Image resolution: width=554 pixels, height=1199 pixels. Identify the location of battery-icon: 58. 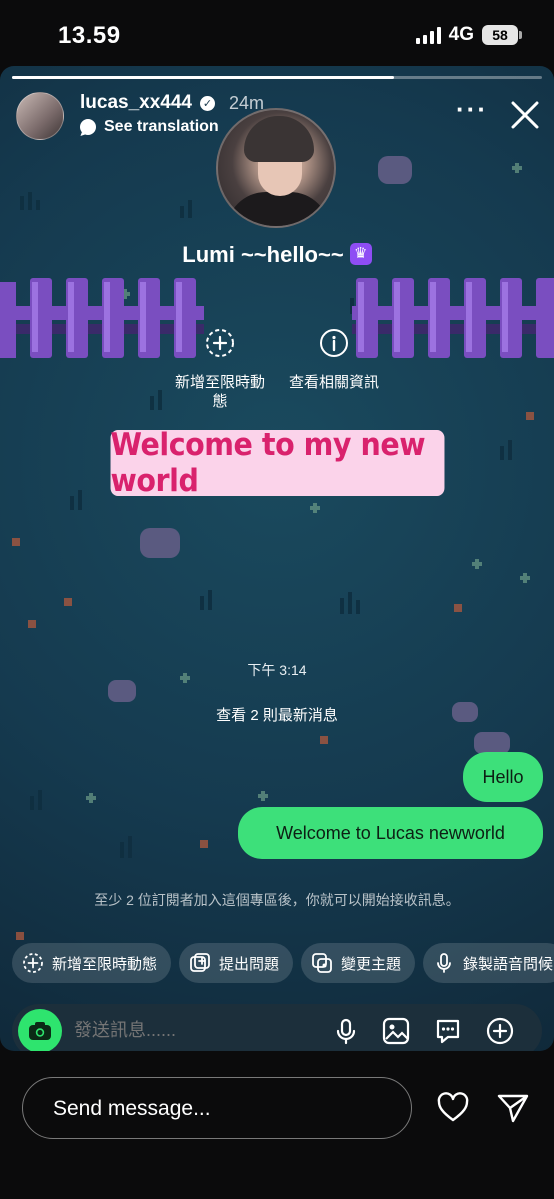
(502, 35).